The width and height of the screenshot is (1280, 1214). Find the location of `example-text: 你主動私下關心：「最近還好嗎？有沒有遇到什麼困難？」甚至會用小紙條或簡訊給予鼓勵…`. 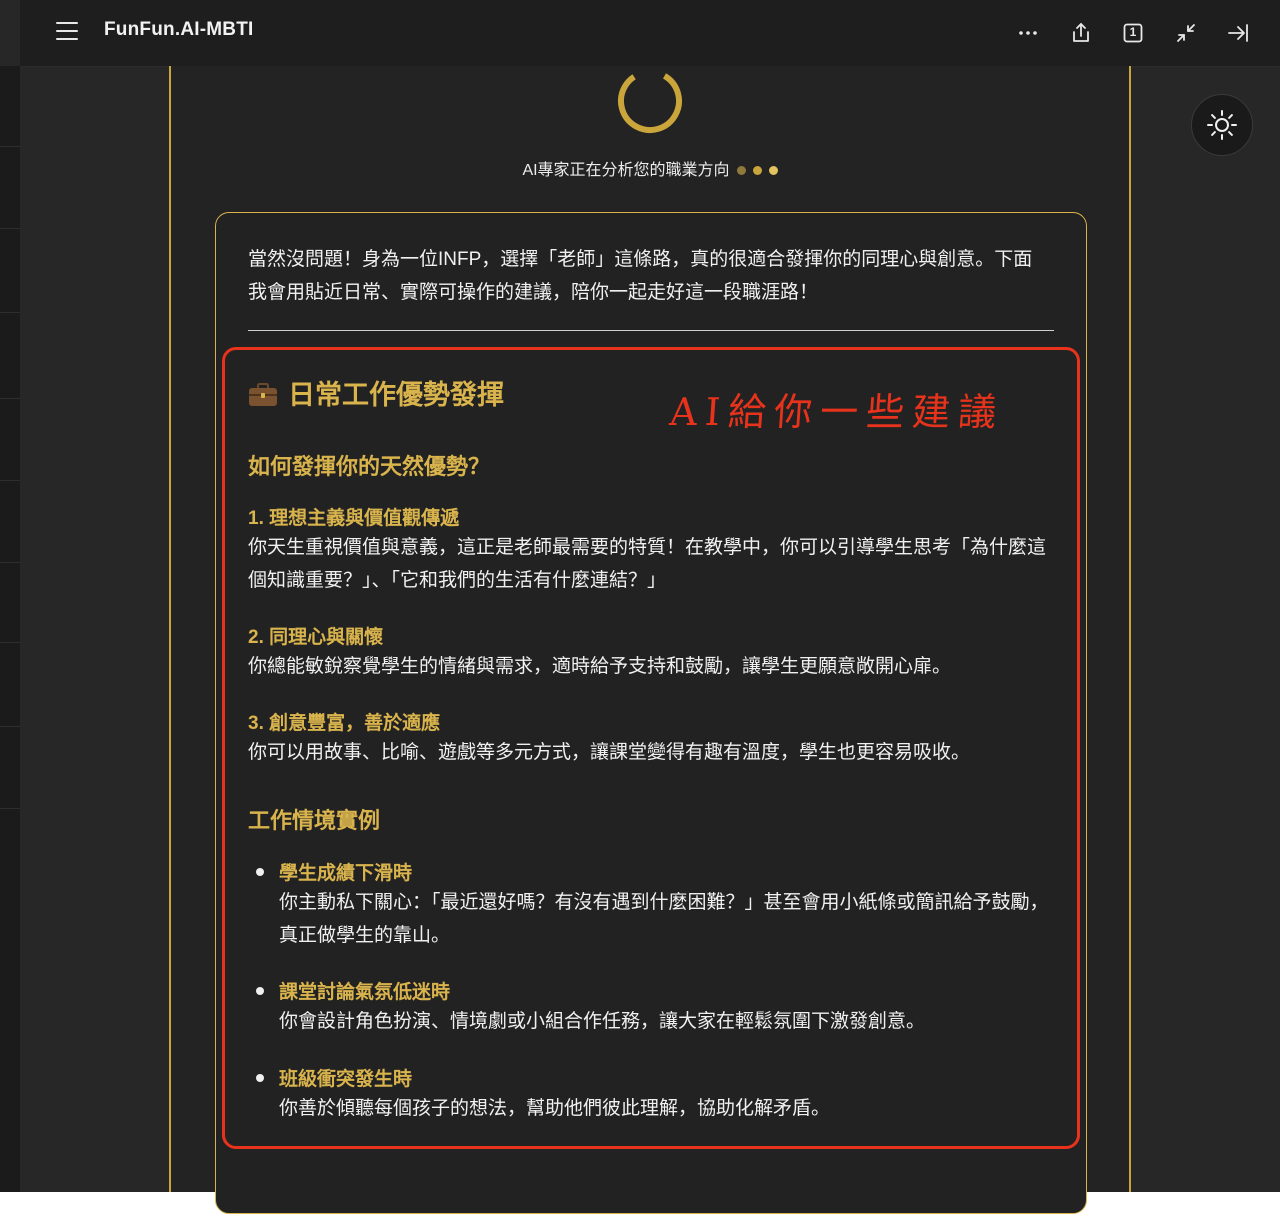

example-text: 你主動私下關心：「最近還好嗎？有沒有遇到什麼困難？」甚至會用小紙條或簡訊給予鼓勵… is located at coordinates (664, 919).